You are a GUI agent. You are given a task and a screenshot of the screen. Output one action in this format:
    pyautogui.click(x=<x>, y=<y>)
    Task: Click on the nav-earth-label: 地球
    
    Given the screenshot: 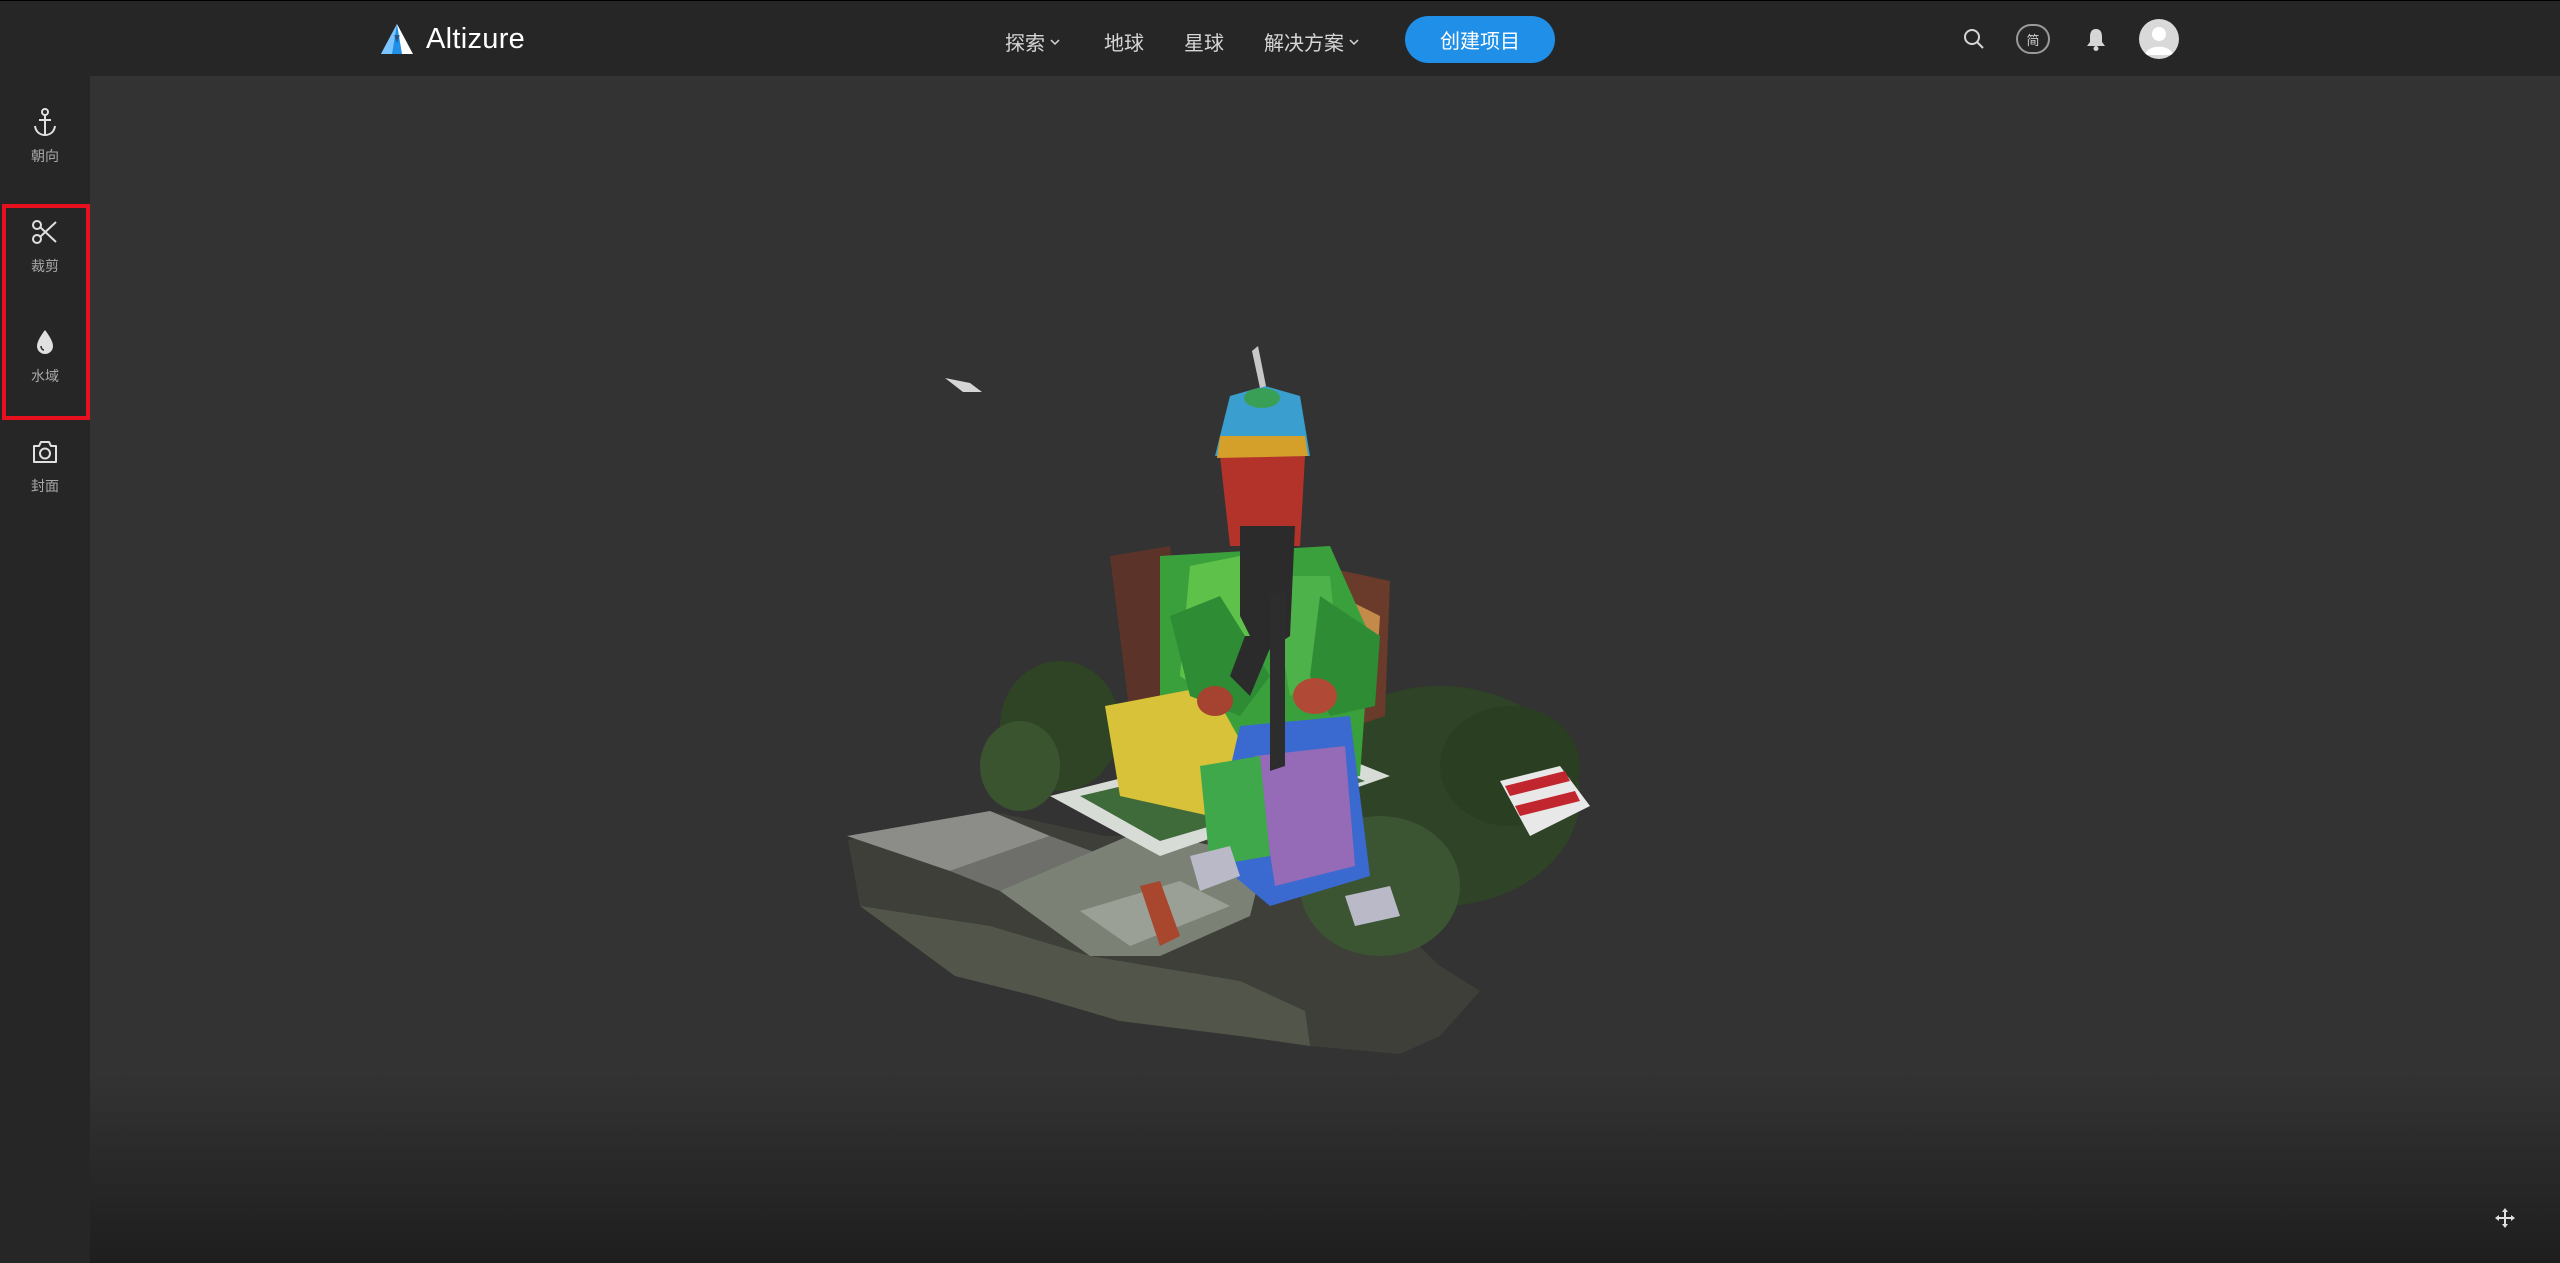 What is the action you would take?
    pyautogui.click(x=1124, y=43)
    